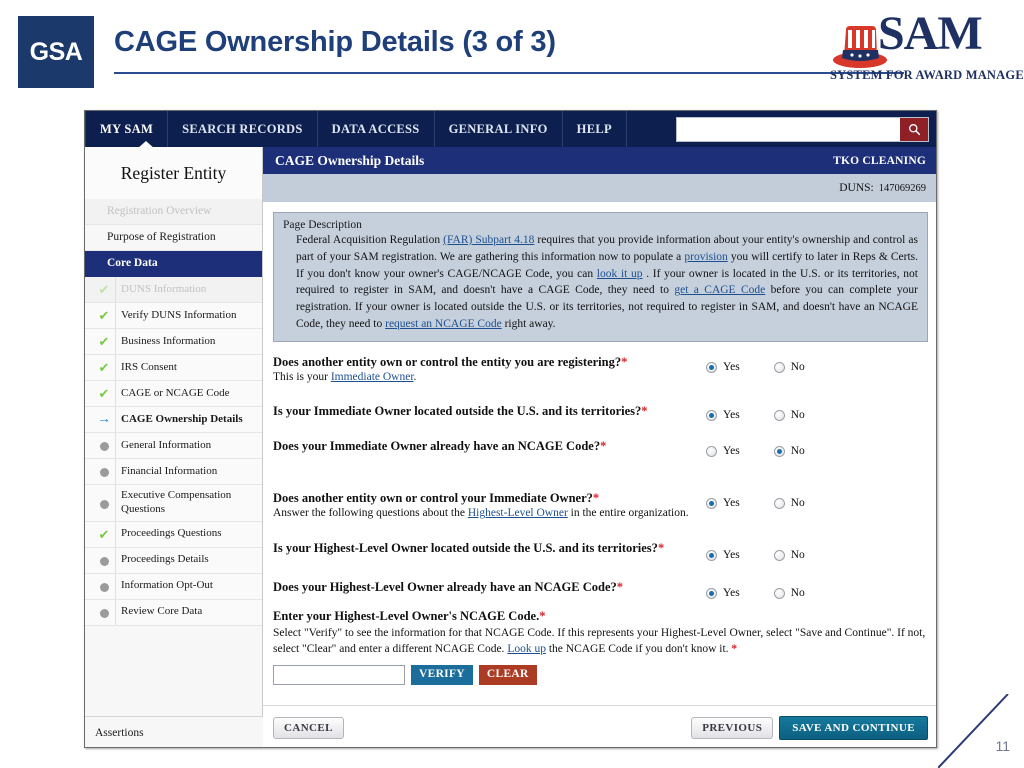  Describe the element at coordinates (173, 264) in the screenshot. I see `sidebar-item-core-data: Core Data` at that location.